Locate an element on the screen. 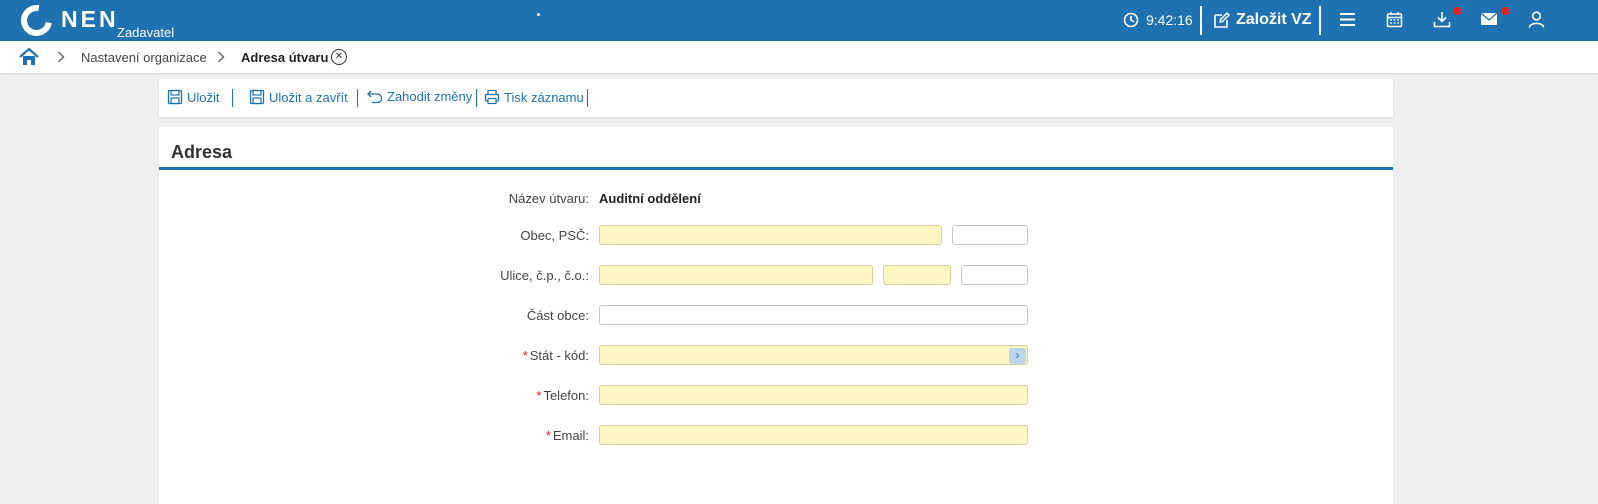 This screenshot has height=504, width=1598. unit-name-value: Auditní oddělení is located at coordinates (650, 198).